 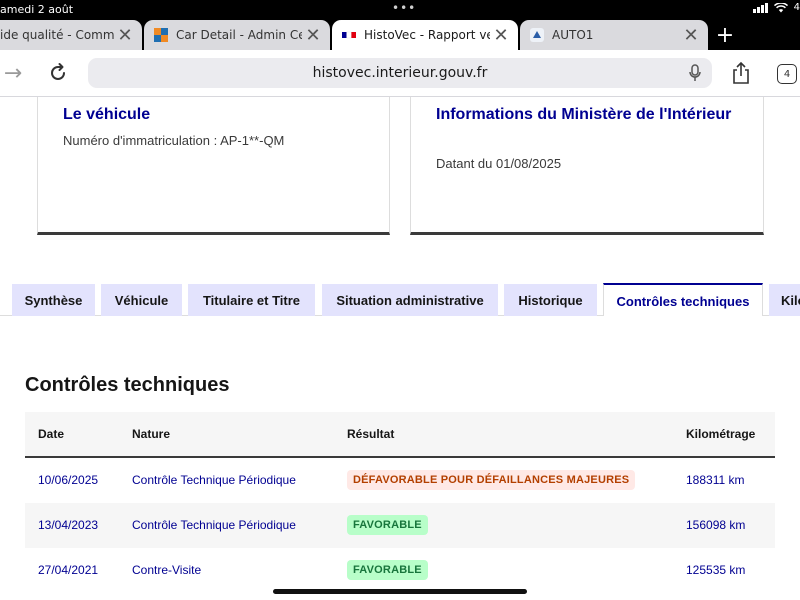 I want to click on vehicle-card-title: Le véhicule, so click(x=107, y=114).